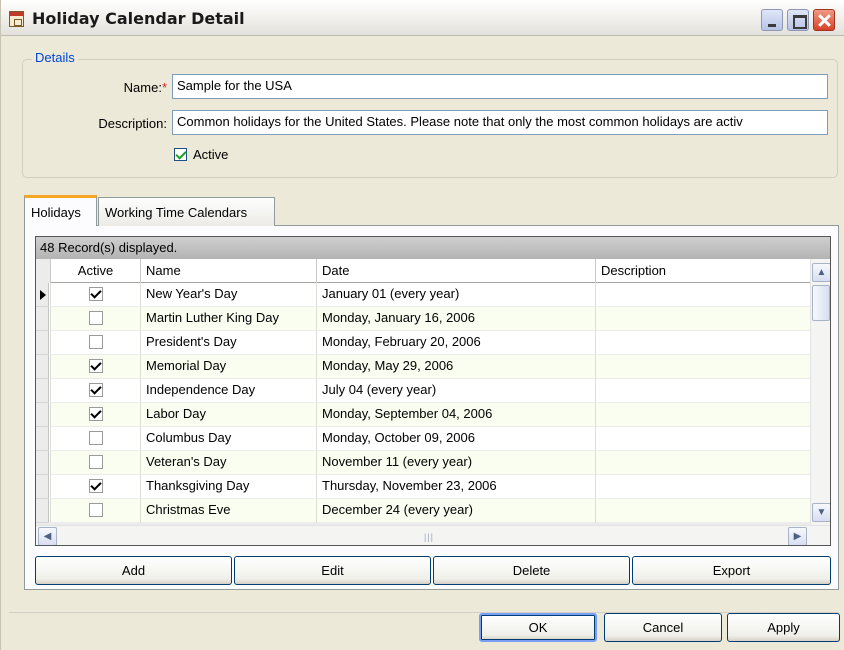 The height and width of the screenshot is (650, 844). I want to click on export-button: Export, so click(731, 570).